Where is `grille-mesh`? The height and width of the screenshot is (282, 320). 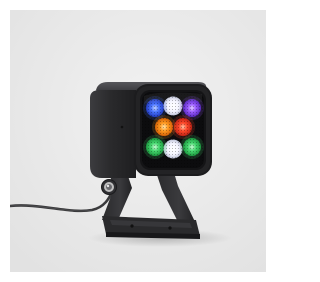
grille-mesh is located at coordinates (173, 130).